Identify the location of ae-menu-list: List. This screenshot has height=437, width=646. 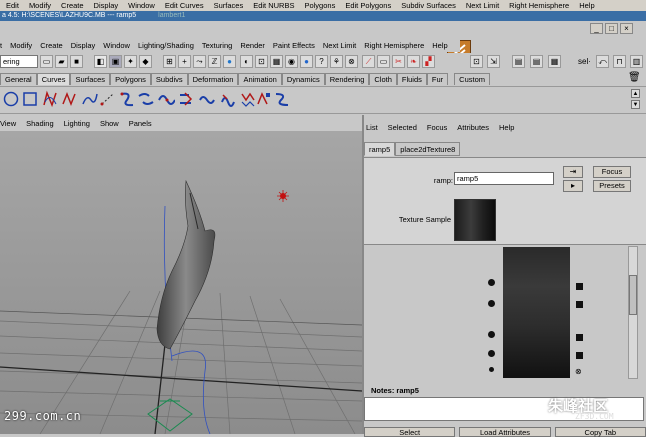
(373, 128).